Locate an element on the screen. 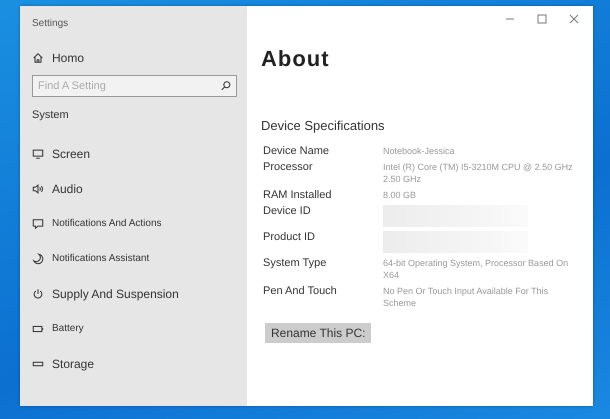  spec-label: Device ID is located at coordinates (287, 212).